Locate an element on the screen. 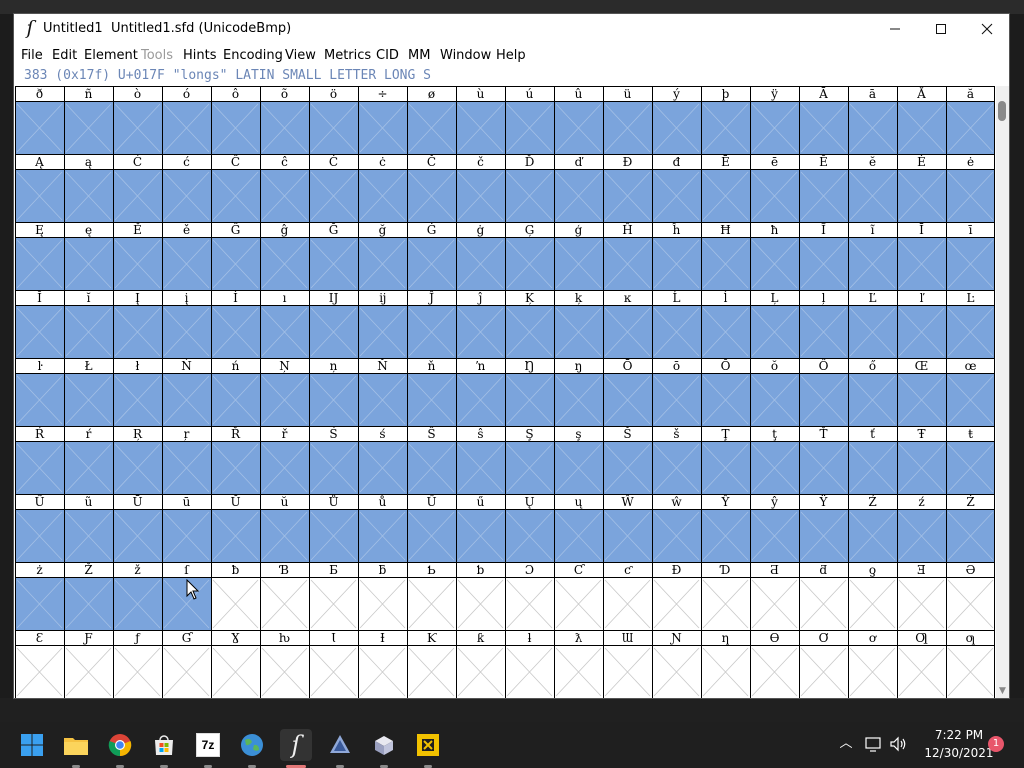 The width and height of the screenshot is (1024, 768). glyph-label: ŧ is located at coordinates (970, 434).